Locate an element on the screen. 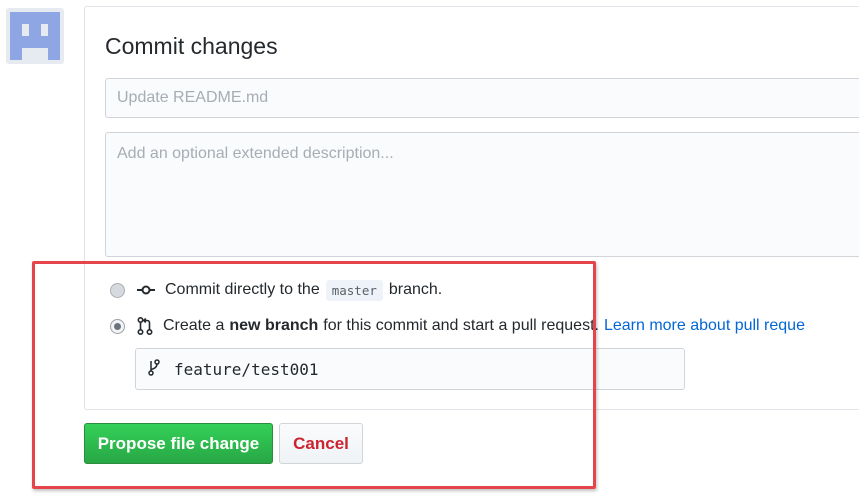 This screenshot has height=500, width=859. git-pull-request-icon is located at coordinates (145, 326).